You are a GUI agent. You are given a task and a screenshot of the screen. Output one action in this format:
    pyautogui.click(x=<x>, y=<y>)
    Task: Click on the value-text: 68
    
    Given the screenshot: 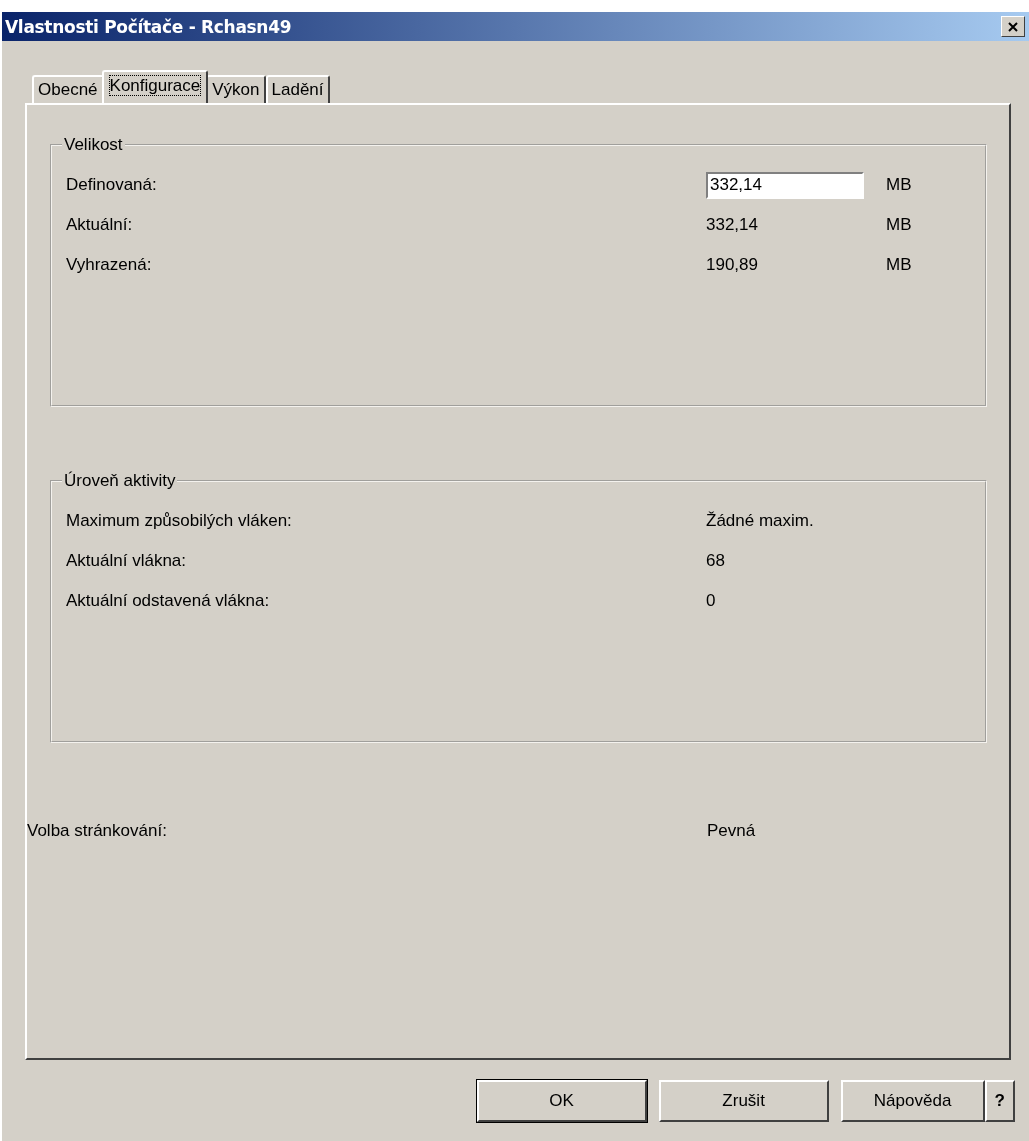 What is the action you would take?
    pyautogui.click(x=716, y=561)
    